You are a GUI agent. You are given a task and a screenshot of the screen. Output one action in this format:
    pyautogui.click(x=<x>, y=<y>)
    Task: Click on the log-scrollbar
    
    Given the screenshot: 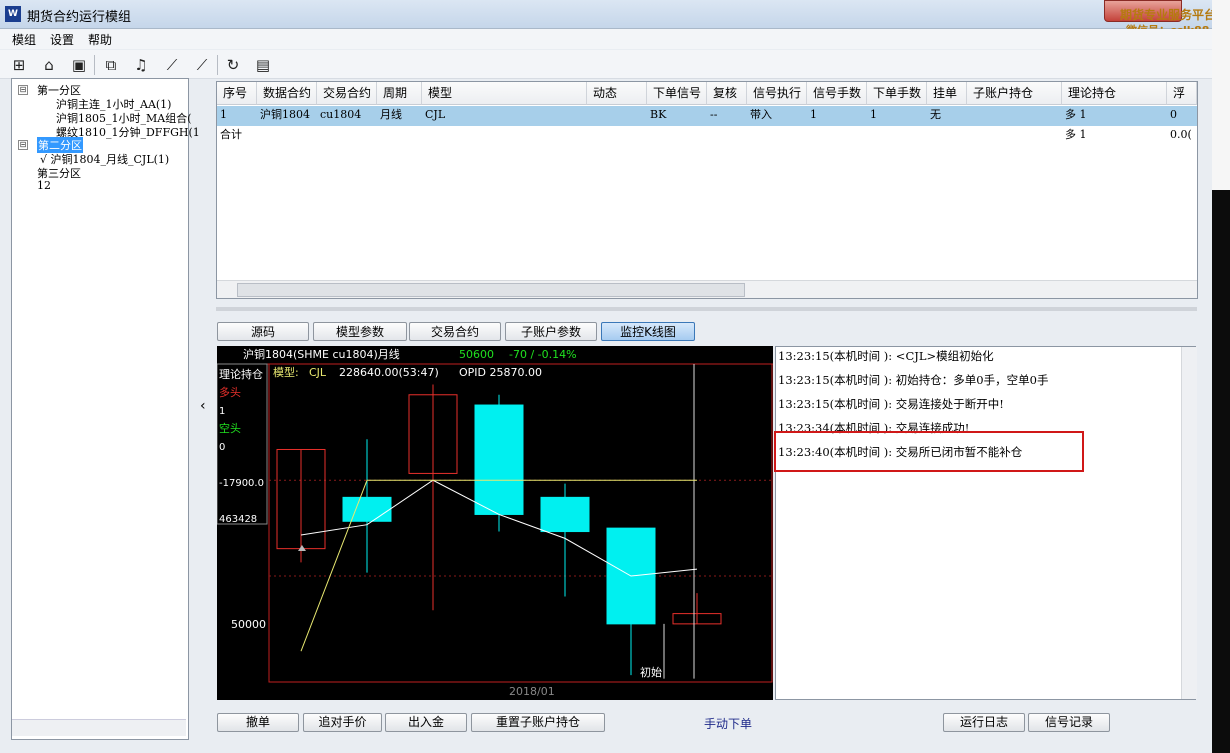 What is the action you would take?
    pyautogui.click(x=1189, y=523)
    